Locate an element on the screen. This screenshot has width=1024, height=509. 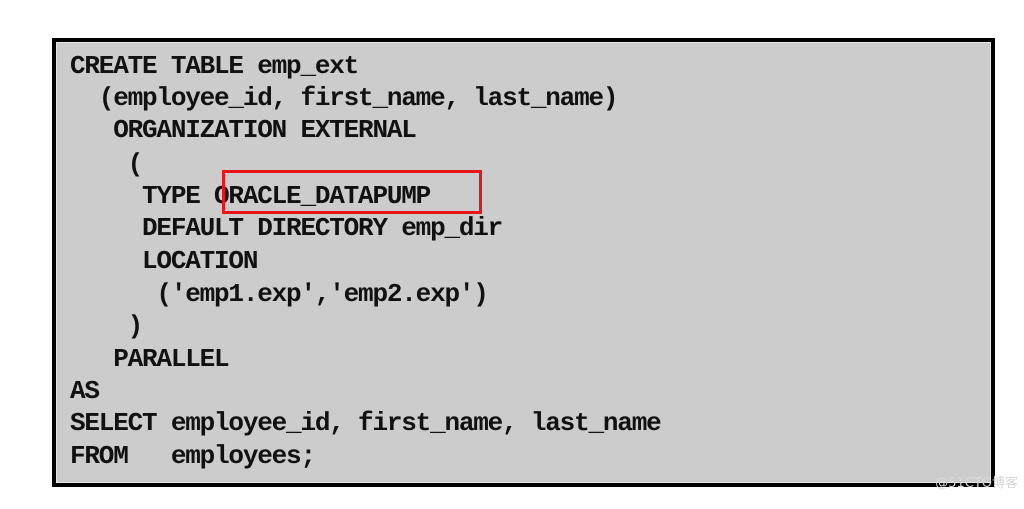
code-line: ORGANIZATION EXTERNAL is located at coordinates (243, 130).